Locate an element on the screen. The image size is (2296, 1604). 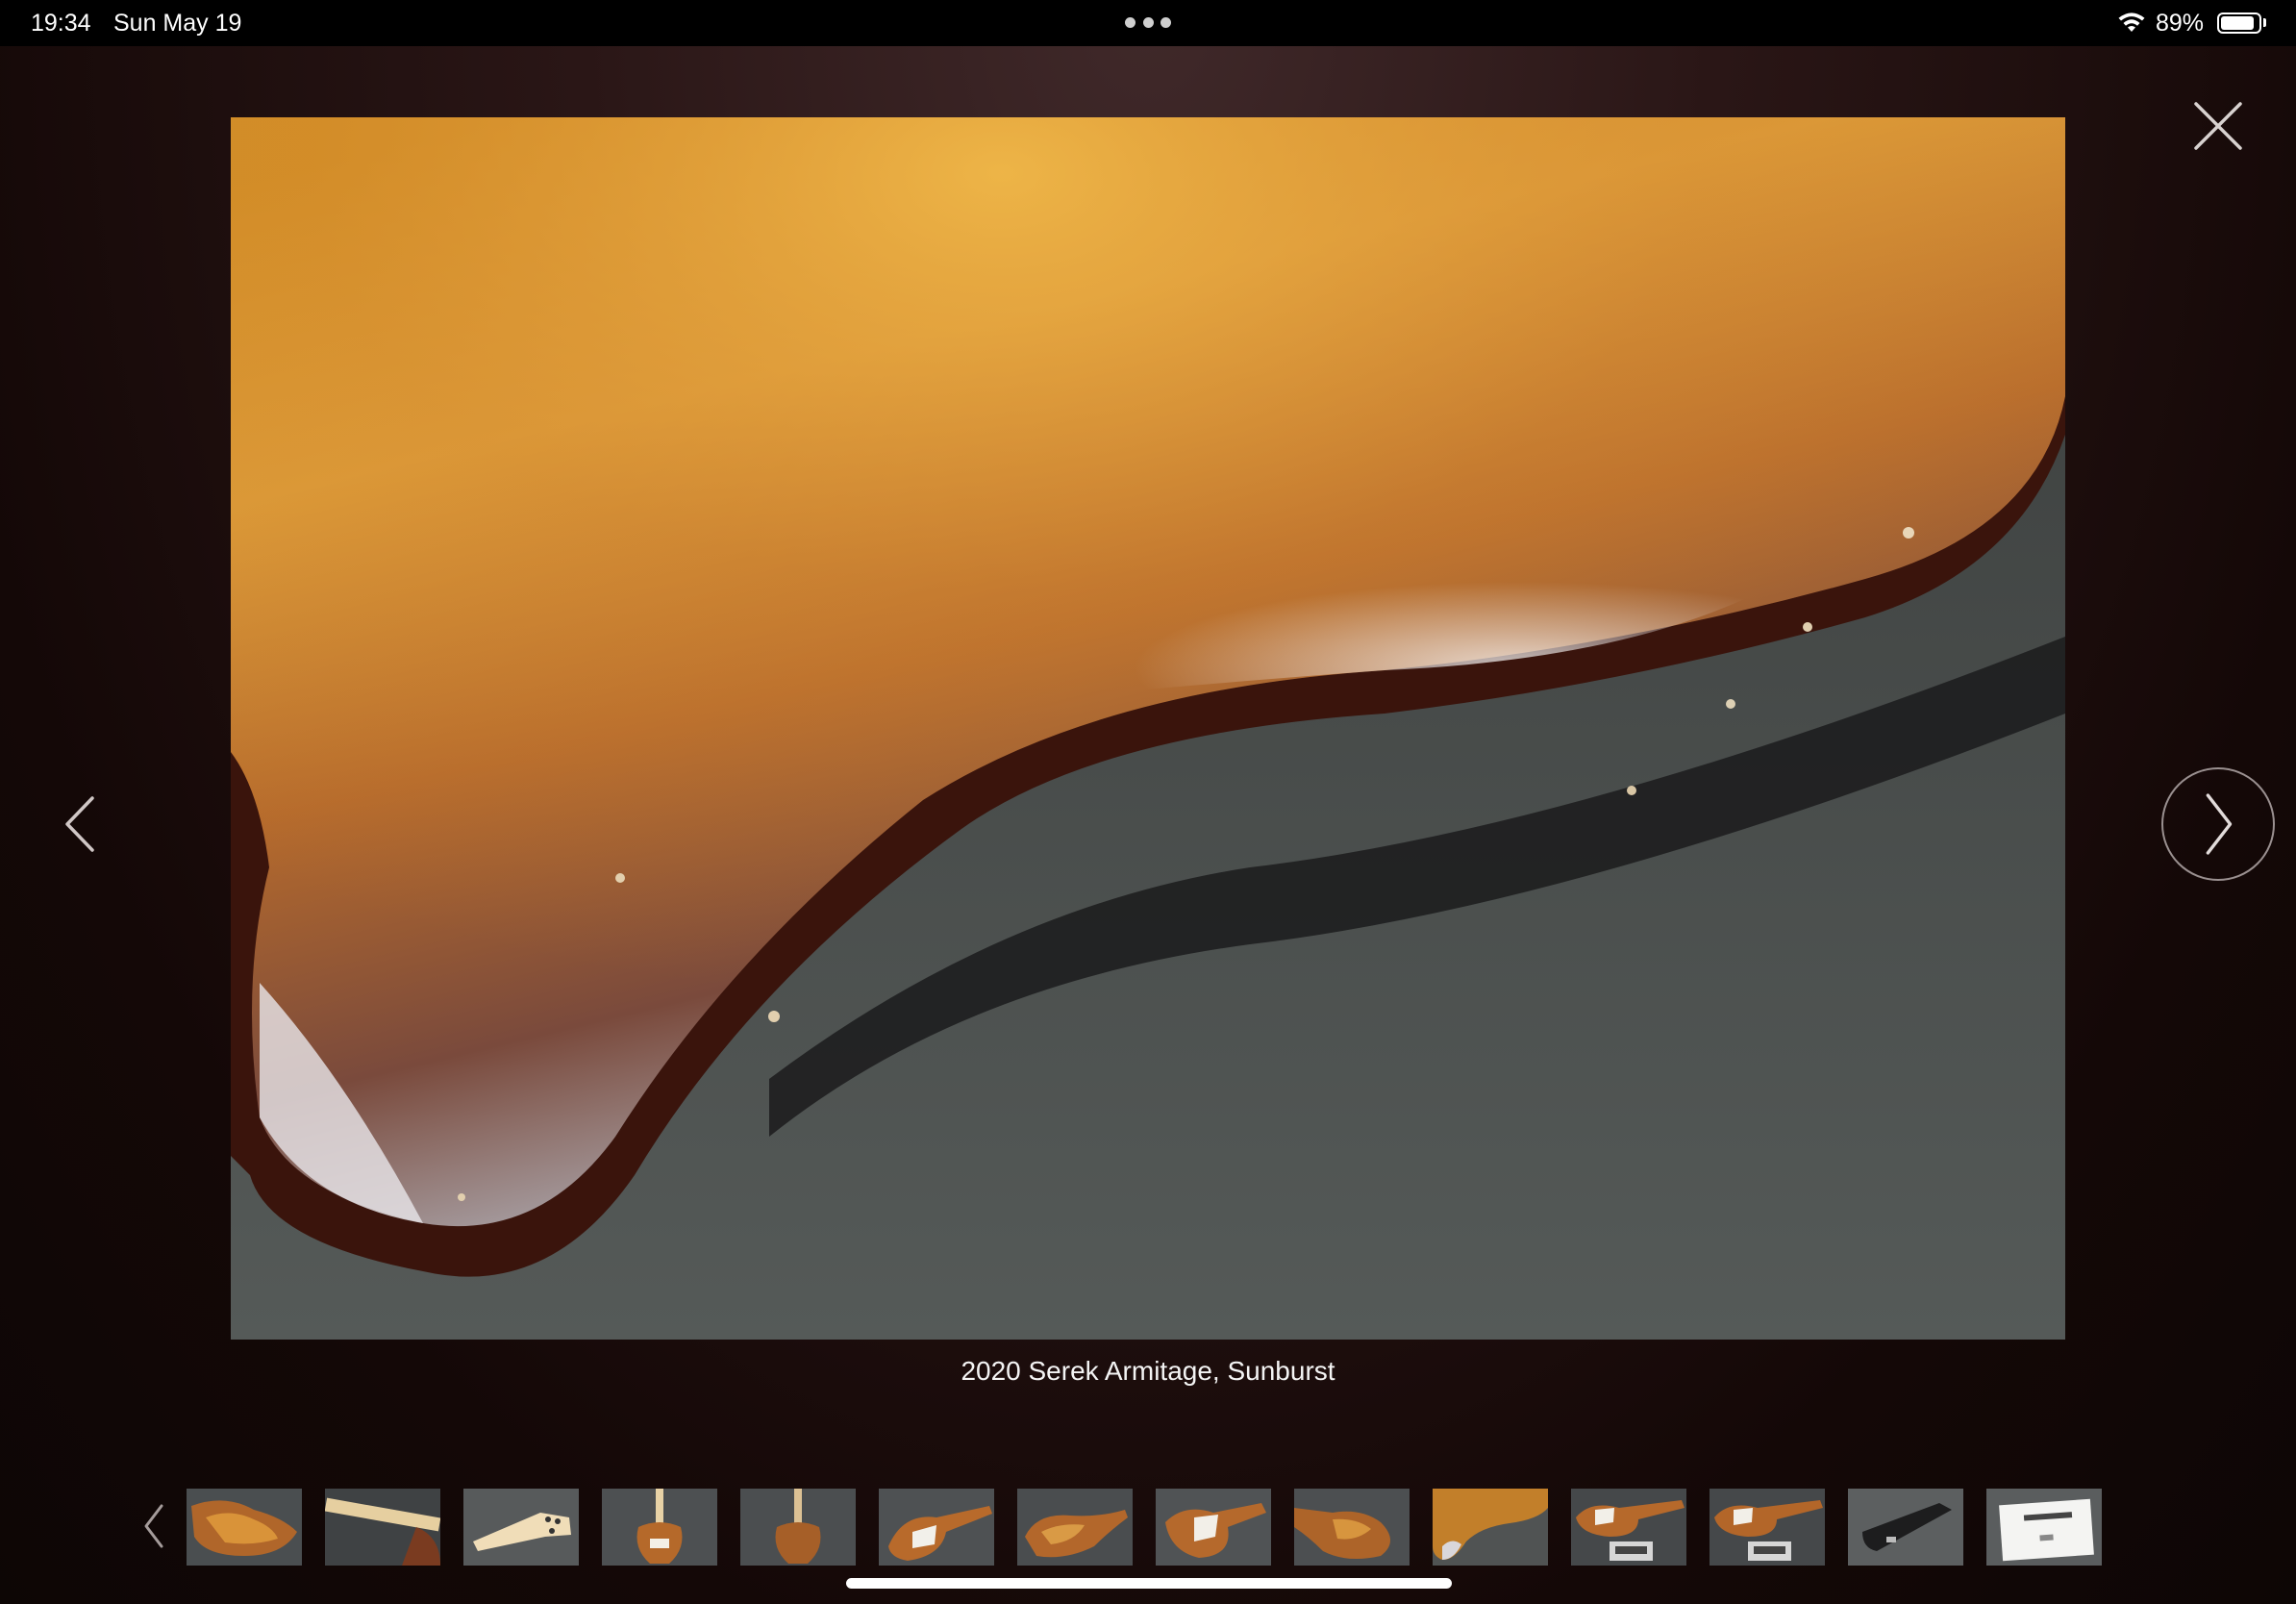
chevron-right-icon is located at coordinates (2219, 824).